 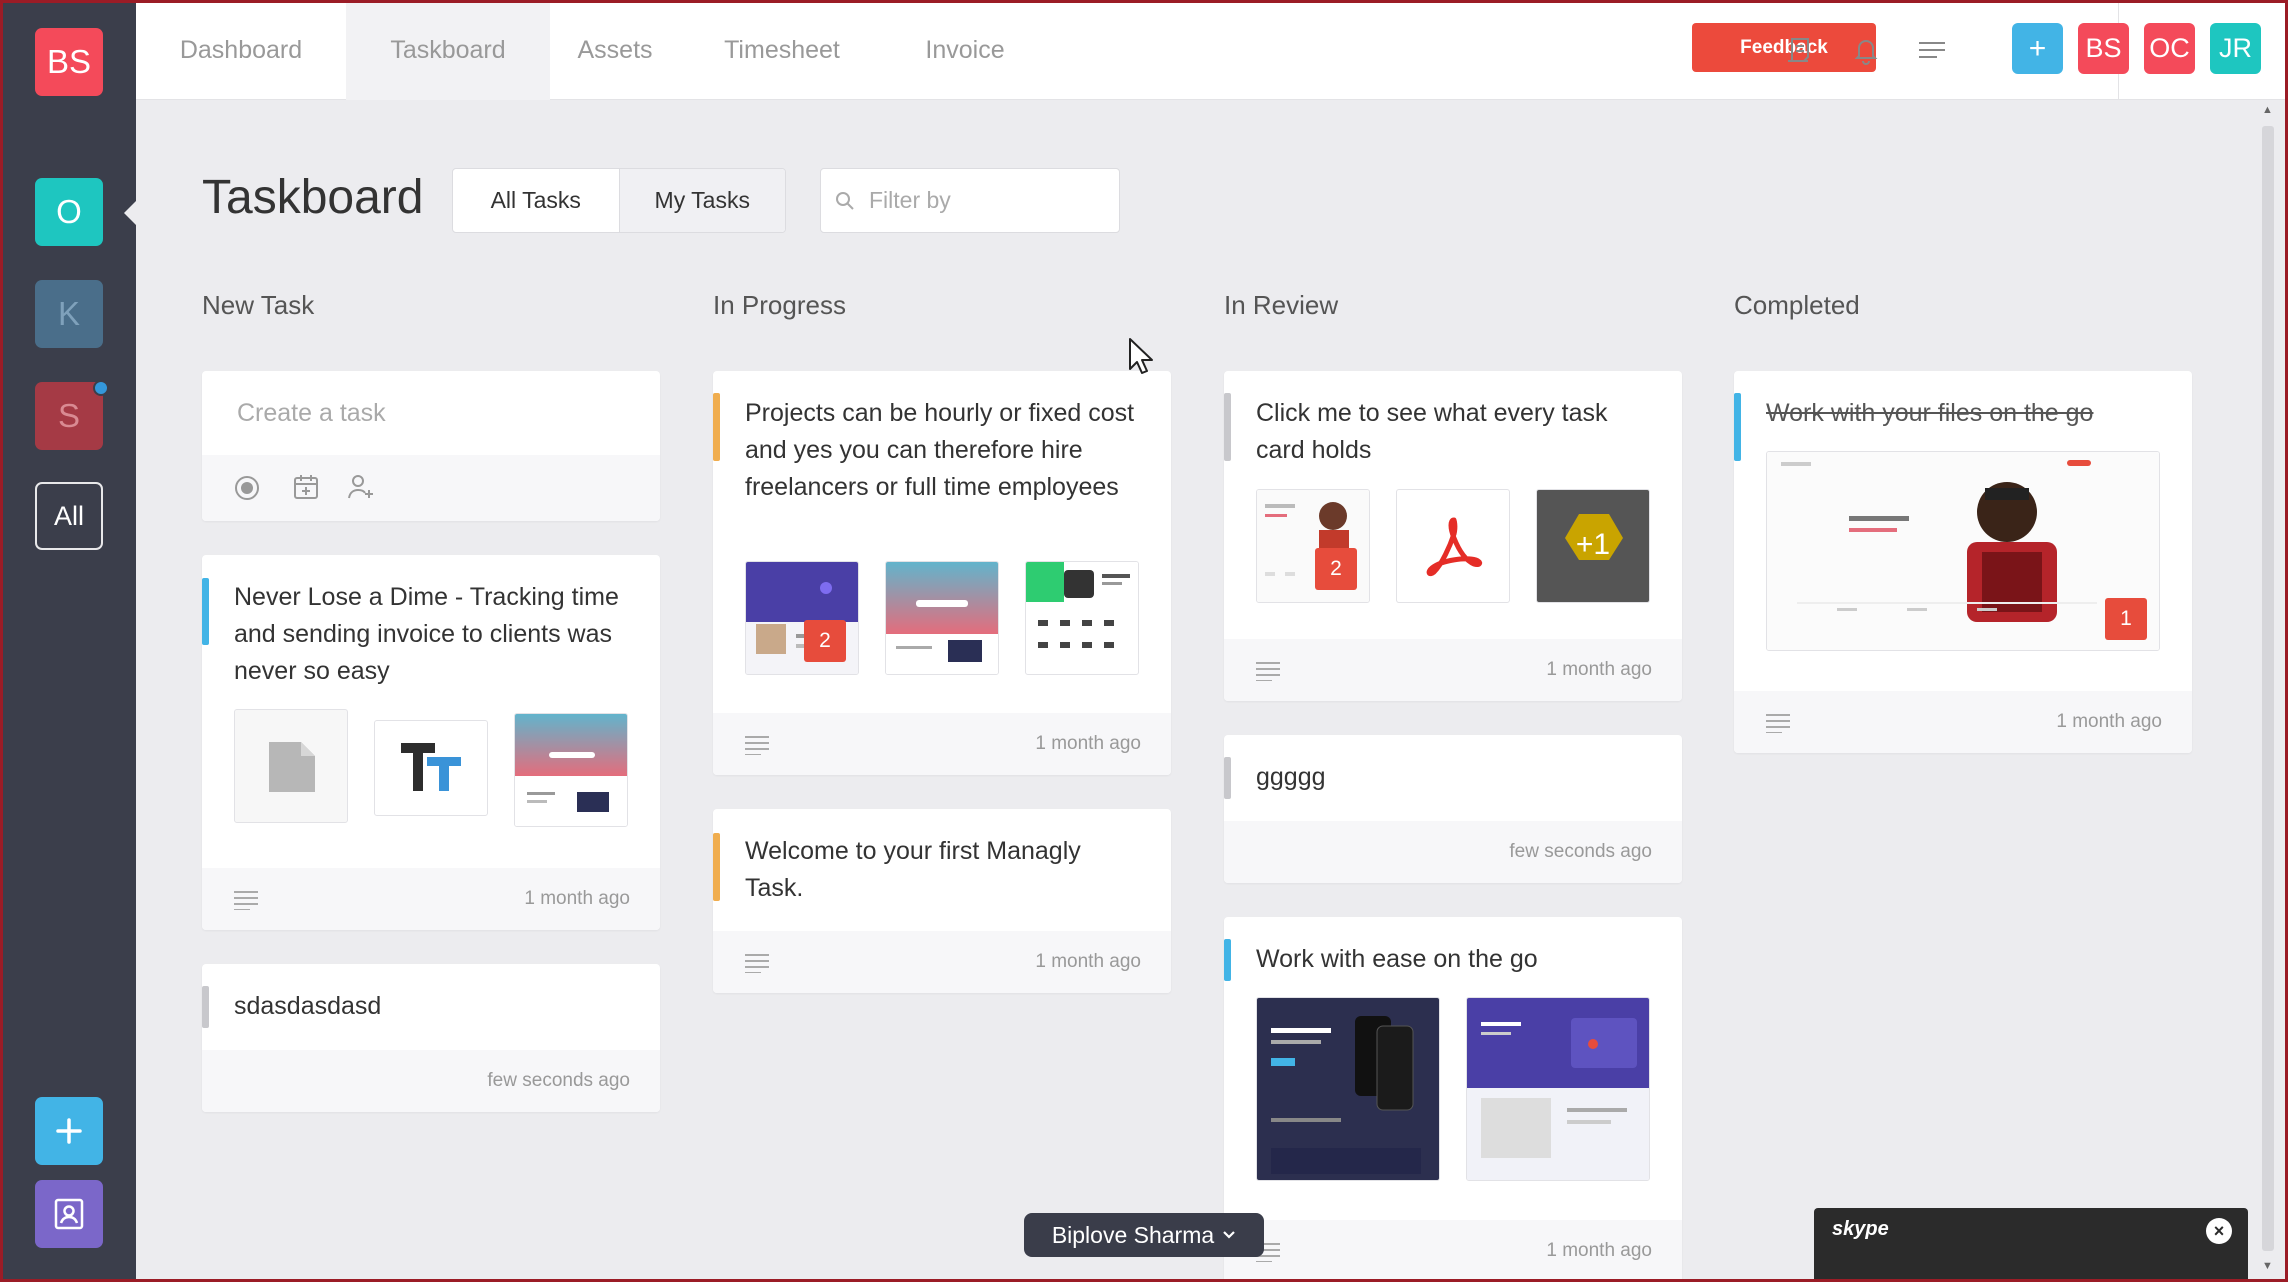 What do you see at coordinates (1866, 50) in the screenshot?
I see `notifications-button` at bounding box center [1866, 50].